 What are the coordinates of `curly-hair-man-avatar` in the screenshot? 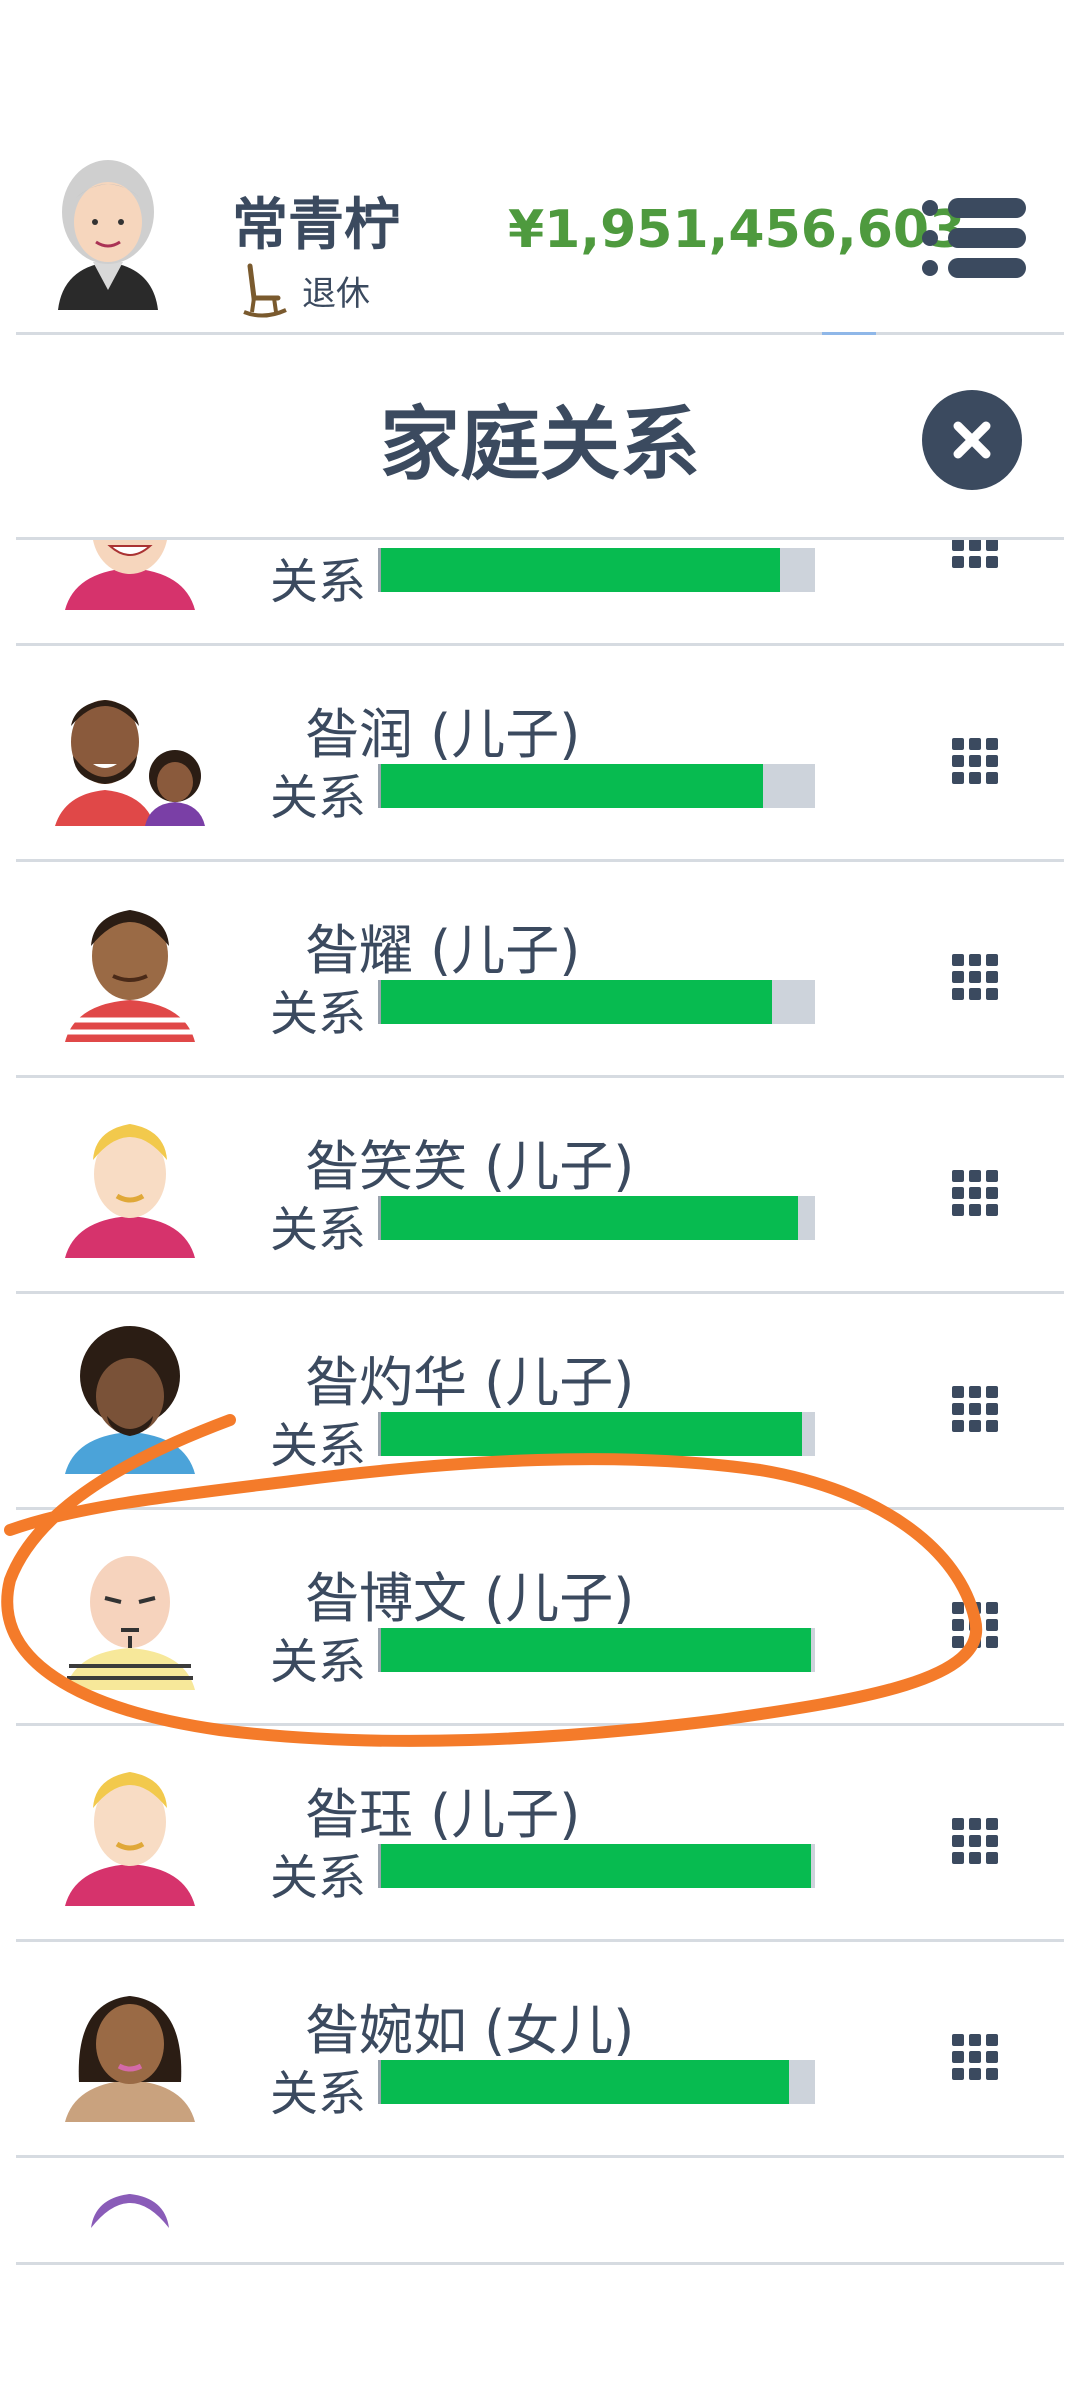 It's located at (130, 976).